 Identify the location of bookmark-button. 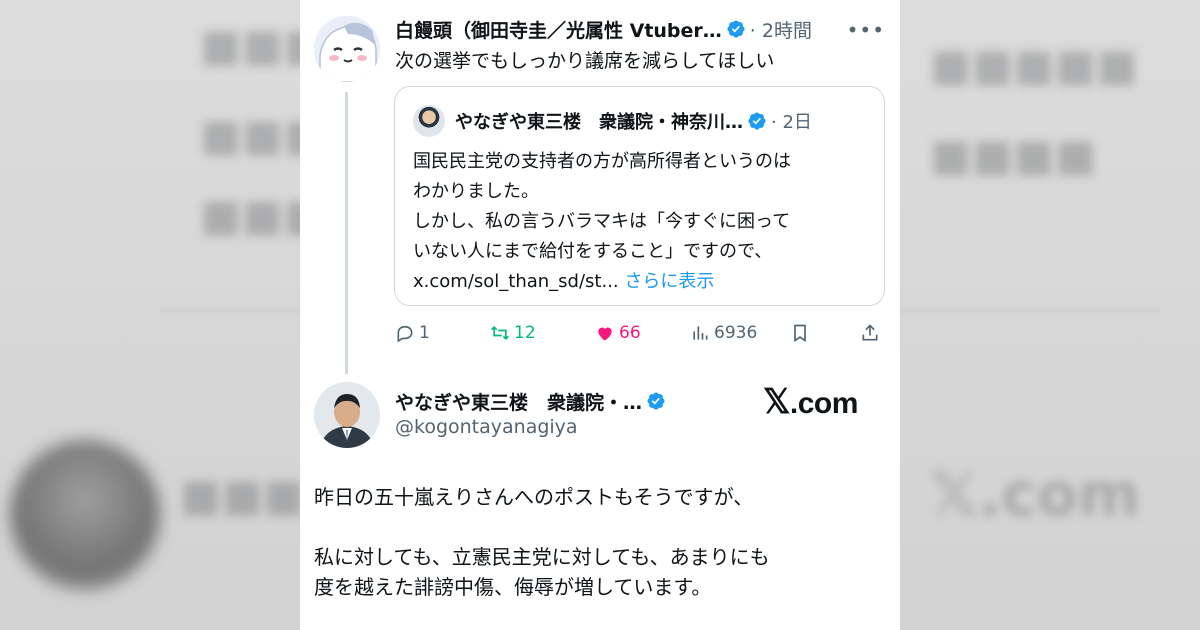
(825, 333).